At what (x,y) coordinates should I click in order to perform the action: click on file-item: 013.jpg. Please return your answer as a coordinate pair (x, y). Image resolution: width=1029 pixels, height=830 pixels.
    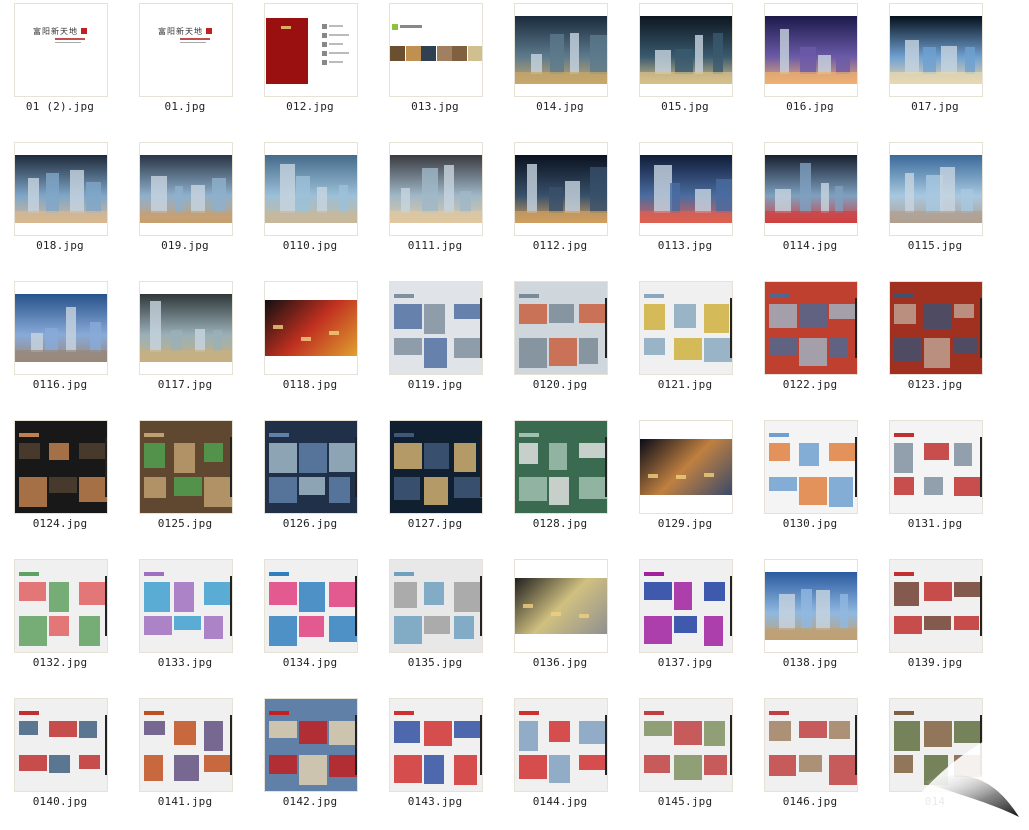
    Looking at the image, I should click on (435, 67).